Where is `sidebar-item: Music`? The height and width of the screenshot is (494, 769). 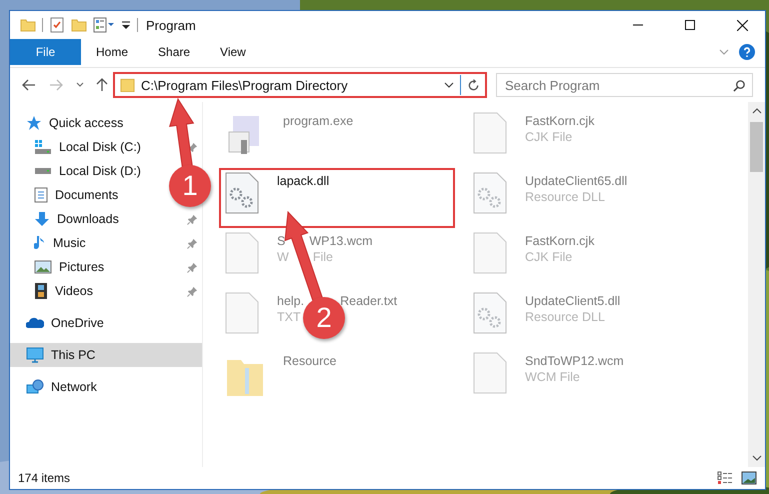
sidebar-item: Music is located at coordinates (53, 243).